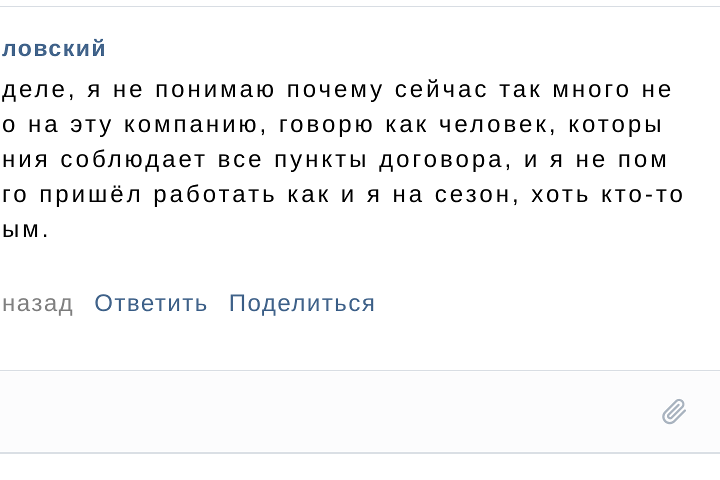 Image resolution: width=720 pixels, height=480 pixels. Describe the element at coordinates (38, 304) in the screenshot. I see `comment-time: назад` at that location.